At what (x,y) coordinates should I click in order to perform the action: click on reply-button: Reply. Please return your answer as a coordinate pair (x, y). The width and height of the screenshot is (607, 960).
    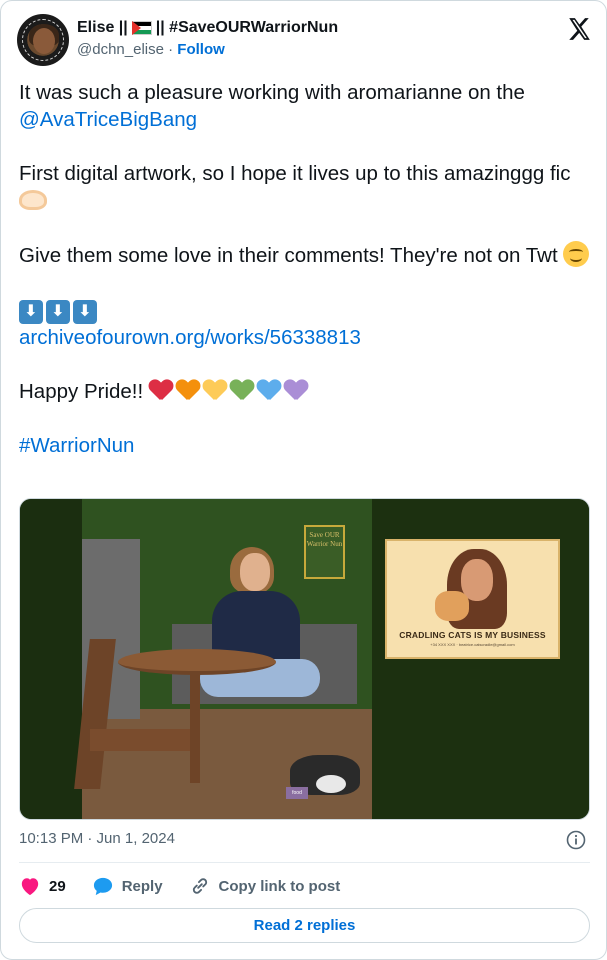
    Looking at the image, I should click on (127, 886).